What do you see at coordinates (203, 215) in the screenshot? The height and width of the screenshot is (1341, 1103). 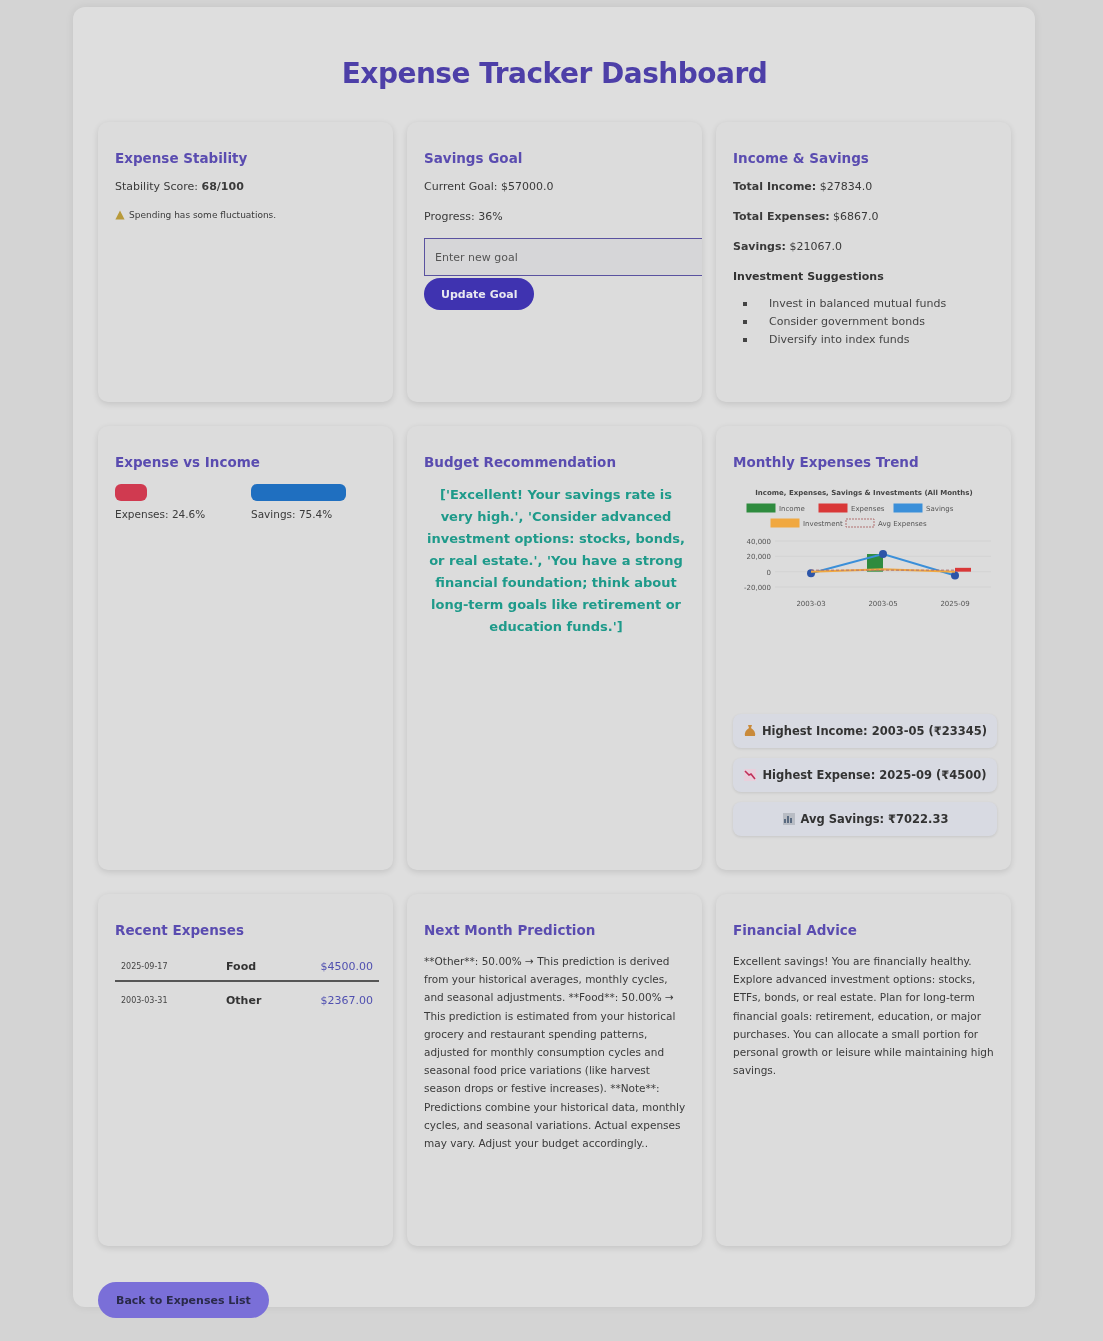 I see `warning-text: Spending has some fluctuations.` at bounding box center [203, 215].